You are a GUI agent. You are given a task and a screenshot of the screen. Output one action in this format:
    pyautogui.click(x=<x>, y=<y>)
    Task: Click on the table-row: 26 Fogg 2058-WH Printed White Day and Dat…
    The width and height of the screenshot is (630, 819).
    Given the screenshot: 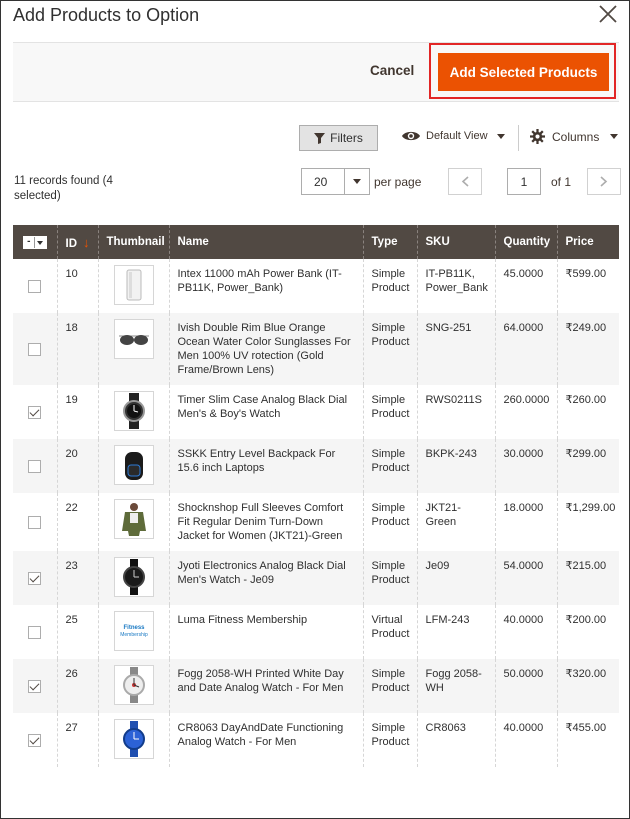 What is the action you would take?
    pyautogui.click(x=316, y=686)
    